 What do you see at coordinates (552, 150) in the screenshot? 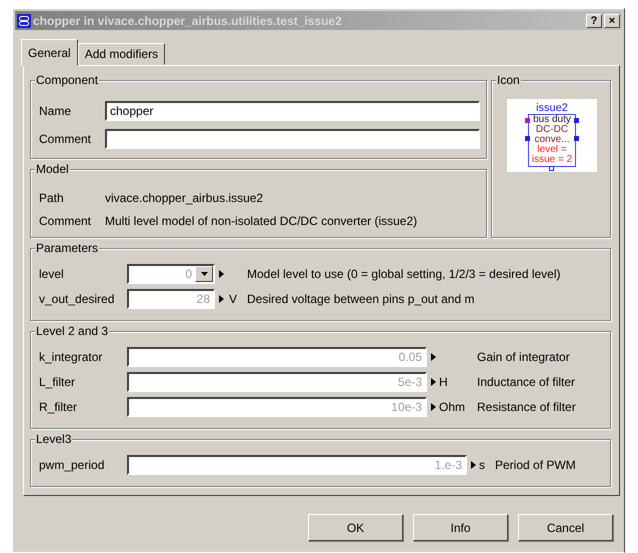
I see `icon-text: level =` at bounding box center [552, 150].